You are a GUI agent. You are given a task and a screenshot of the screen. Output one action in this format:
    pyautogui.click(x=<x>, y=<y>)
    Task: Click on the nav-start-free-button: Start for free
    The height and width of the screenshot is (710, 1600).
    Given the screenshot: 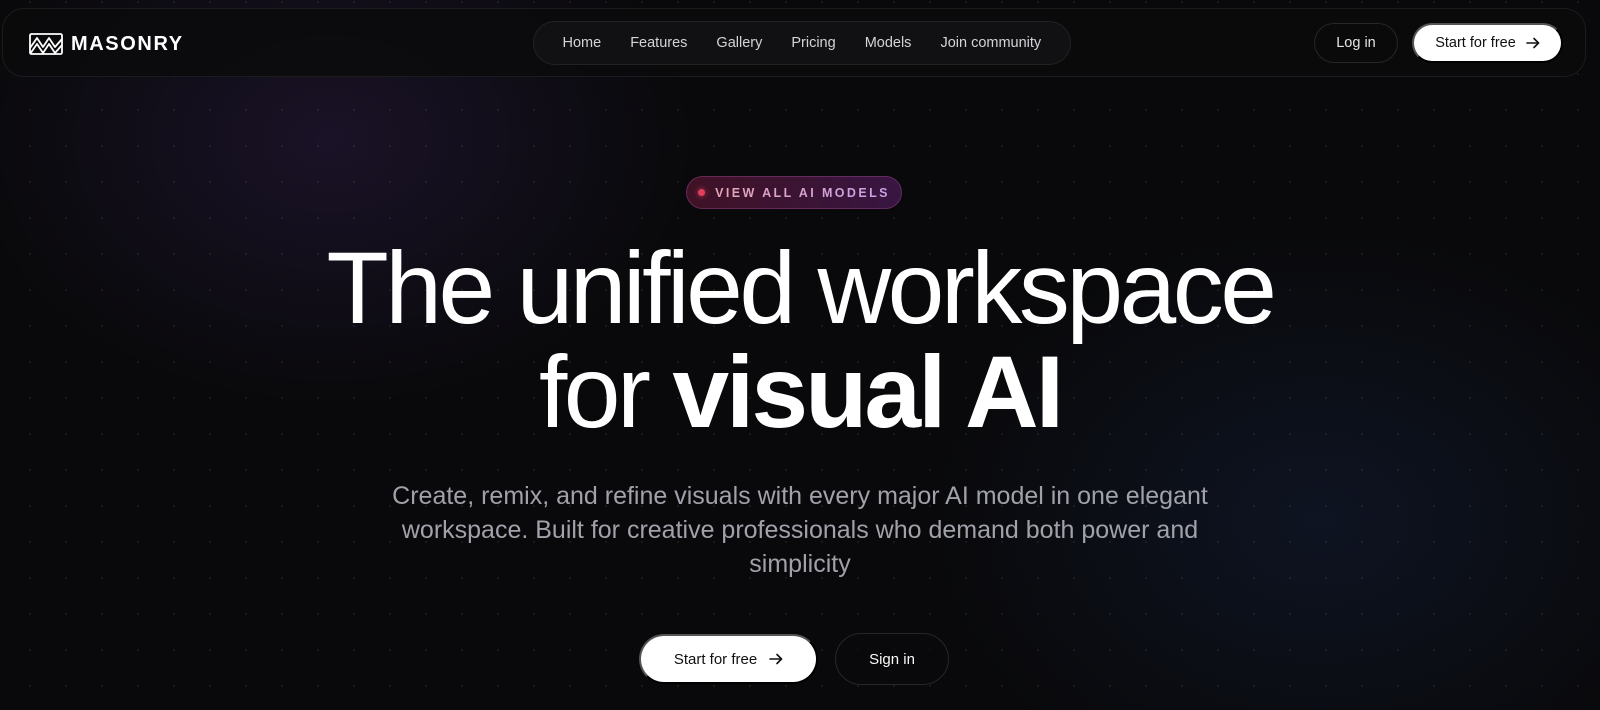 What is the action you would take?
    pyautogui.click(x=1487, y=43)
    